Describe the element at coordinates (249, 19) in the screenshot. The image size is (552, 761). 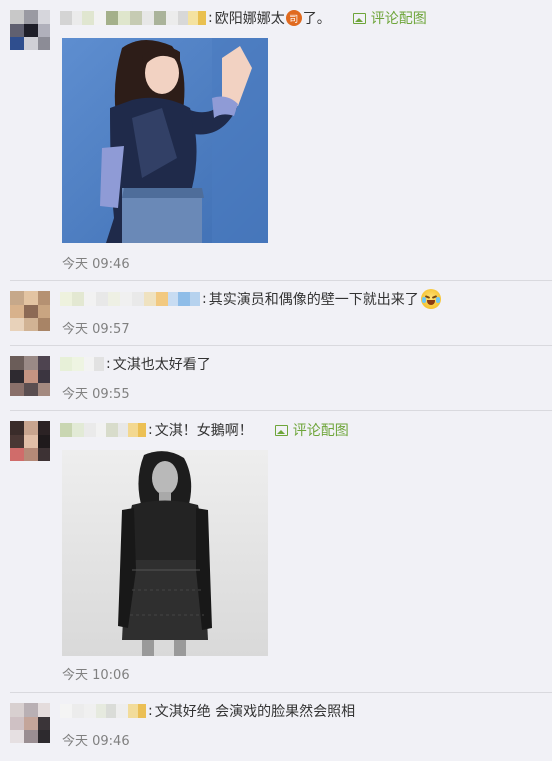
I see `comment-text: 欧阳娜娜太` at that location.